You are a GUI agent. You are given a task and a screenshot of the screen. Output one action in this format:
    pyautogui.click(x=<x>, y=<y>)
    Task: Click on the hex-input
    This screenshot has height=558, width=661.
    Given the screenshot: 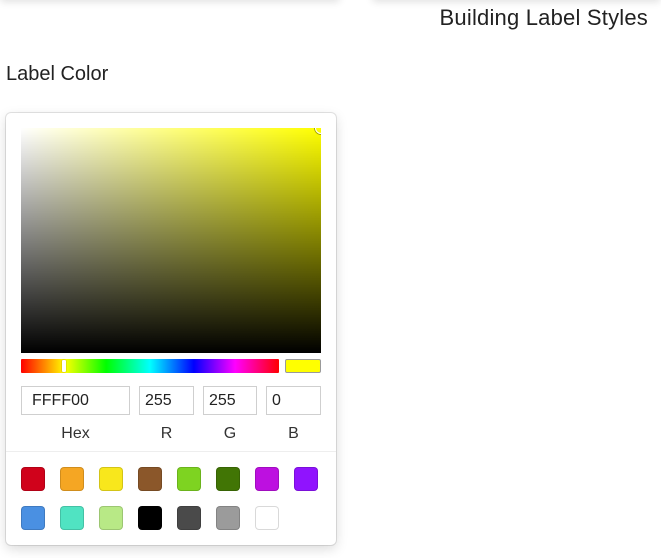 What is the action you would take?
    pyautogui.click(x=75, y=400)
    